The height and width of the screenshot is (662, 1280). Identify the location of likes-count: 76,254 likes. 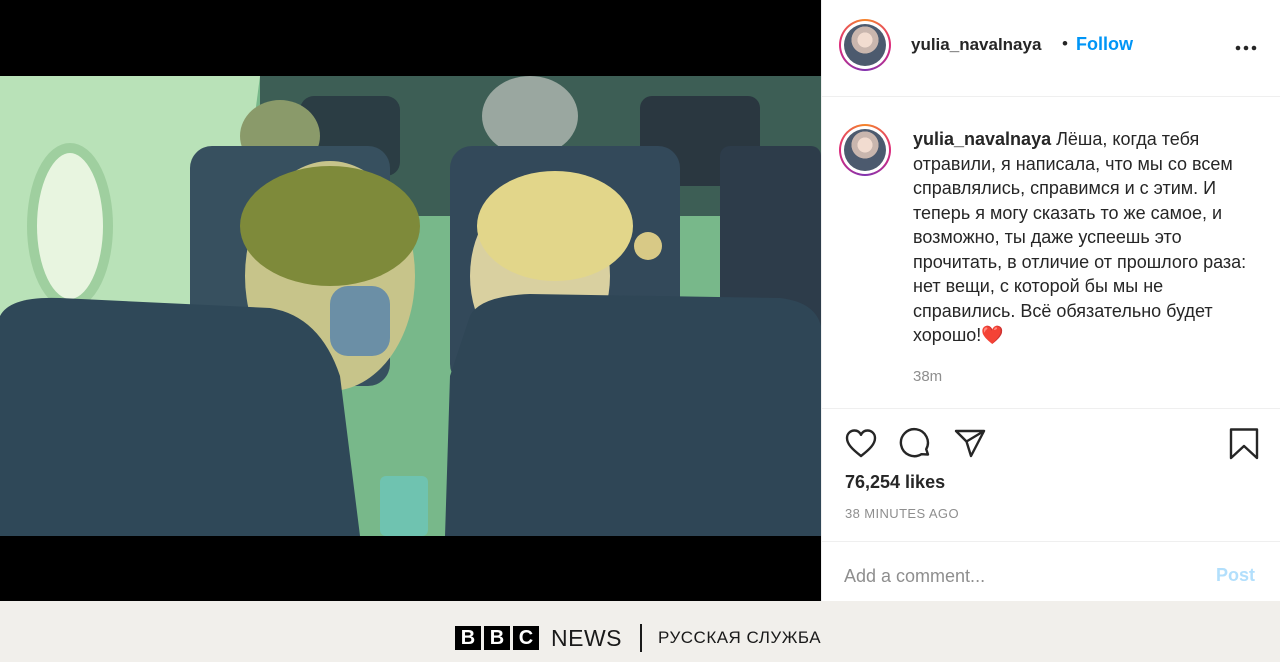
(895, 482).